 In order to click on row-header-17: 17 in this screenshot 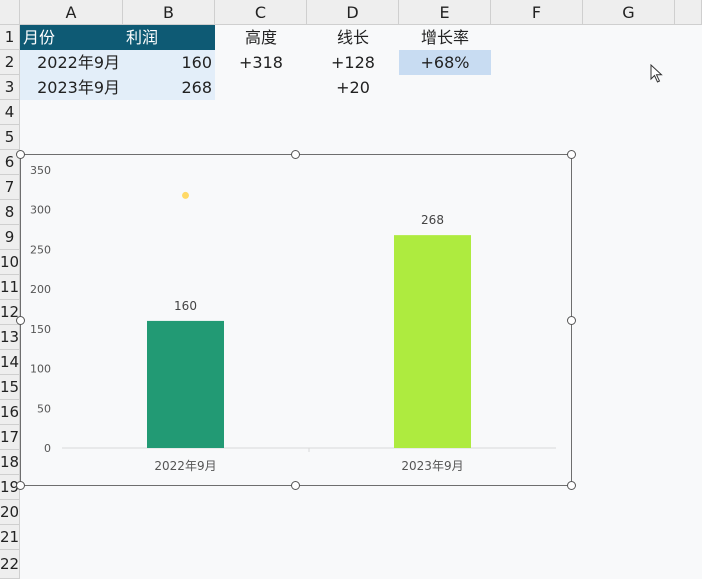, I will do `click(10, 437)`.